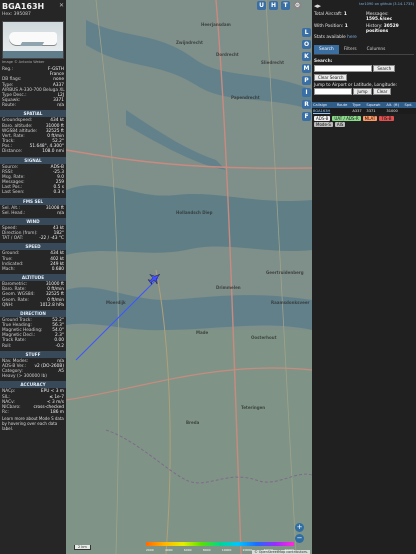 The height and width of the screenshot is (554, 416). I want to click on section-header: STUFF, so click(33, 354).